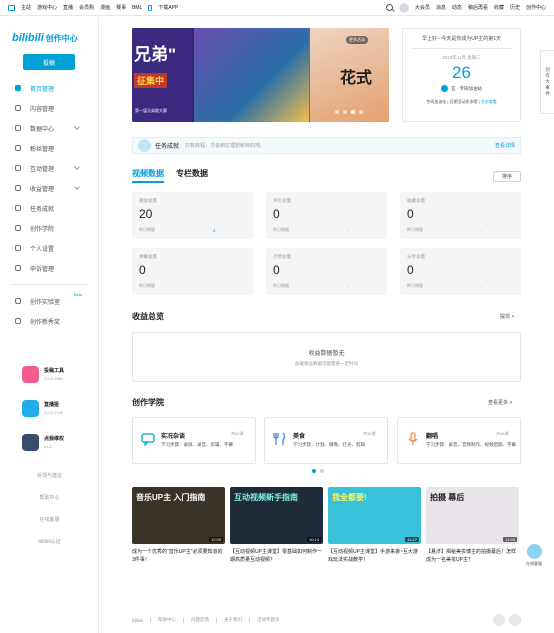 The image size is (554, 633). What do you see at coordinates (137, 8) in the screenshot?
I see `nav-bml: BML` at bounding box center [137, 8].